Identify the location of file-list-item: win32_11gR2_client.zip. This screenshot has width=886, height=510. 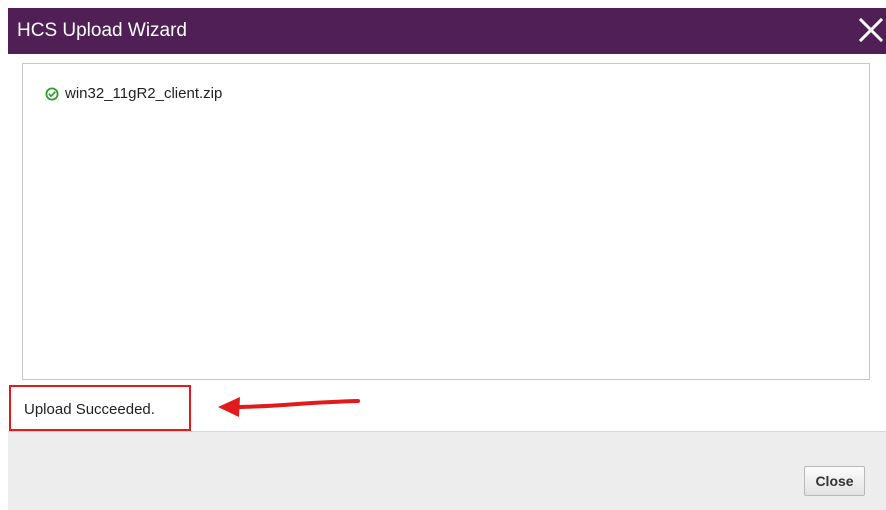
(133, 93).